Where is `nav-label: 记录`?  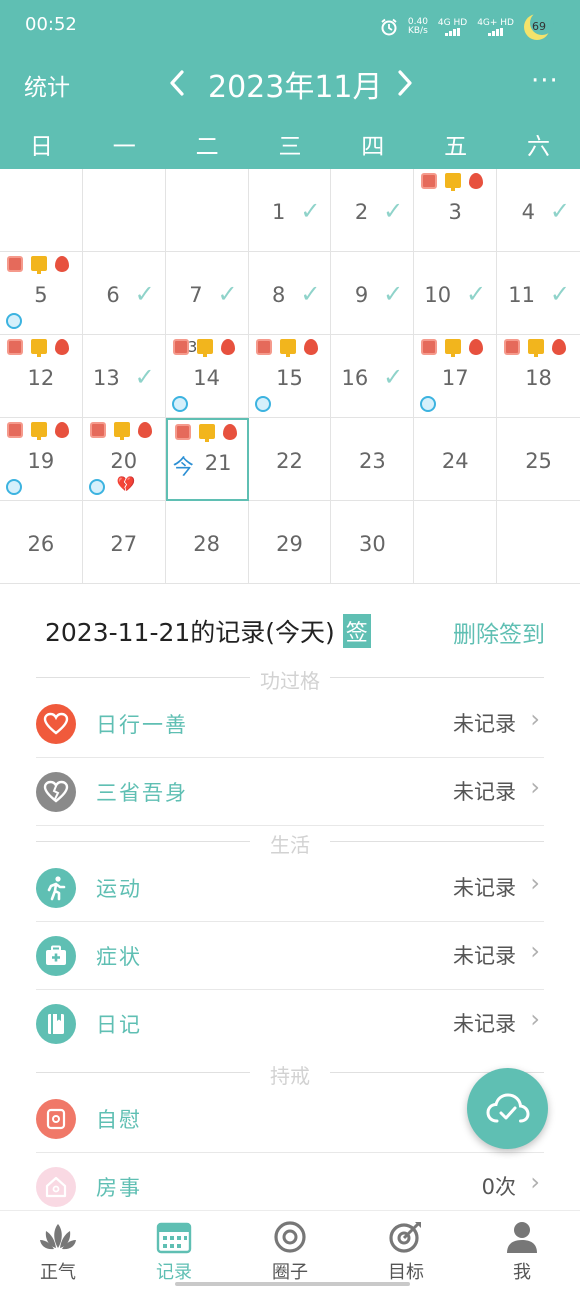 nav-label: 记录 is located at coordinates (174, 1272).